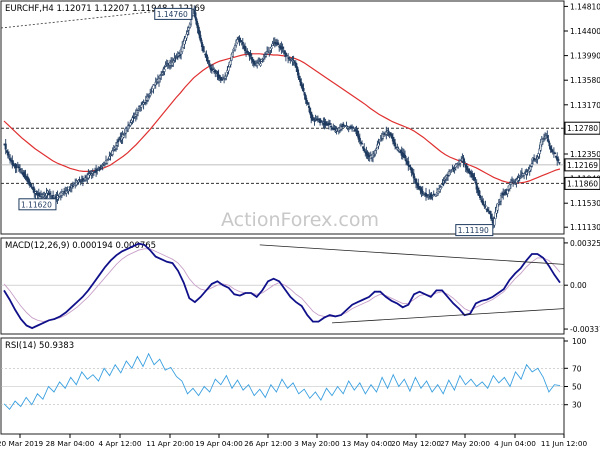 This screenshot has height=454, width=600. What do you see at coordinates (582, 165) in the screenshot?
I see `current-price-label: 1.12169` at bounding box center [582, 165].